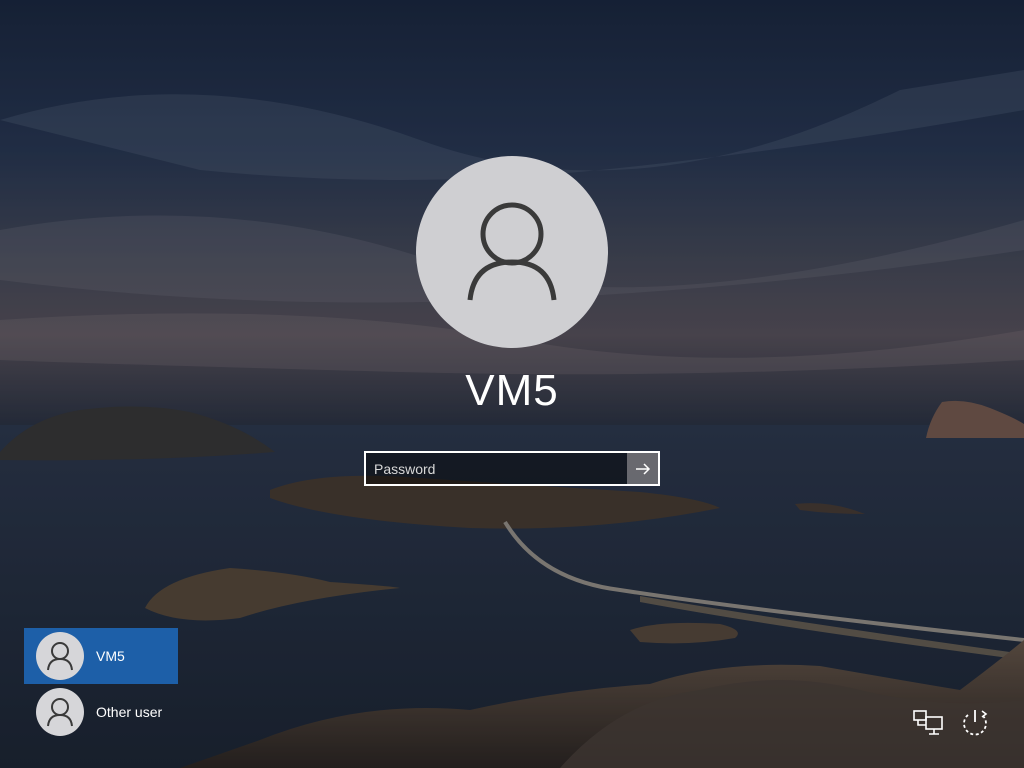 This screenshot has width=1024, height=768. I want to click on user-list: VM5 Other user, so click(101, 684).